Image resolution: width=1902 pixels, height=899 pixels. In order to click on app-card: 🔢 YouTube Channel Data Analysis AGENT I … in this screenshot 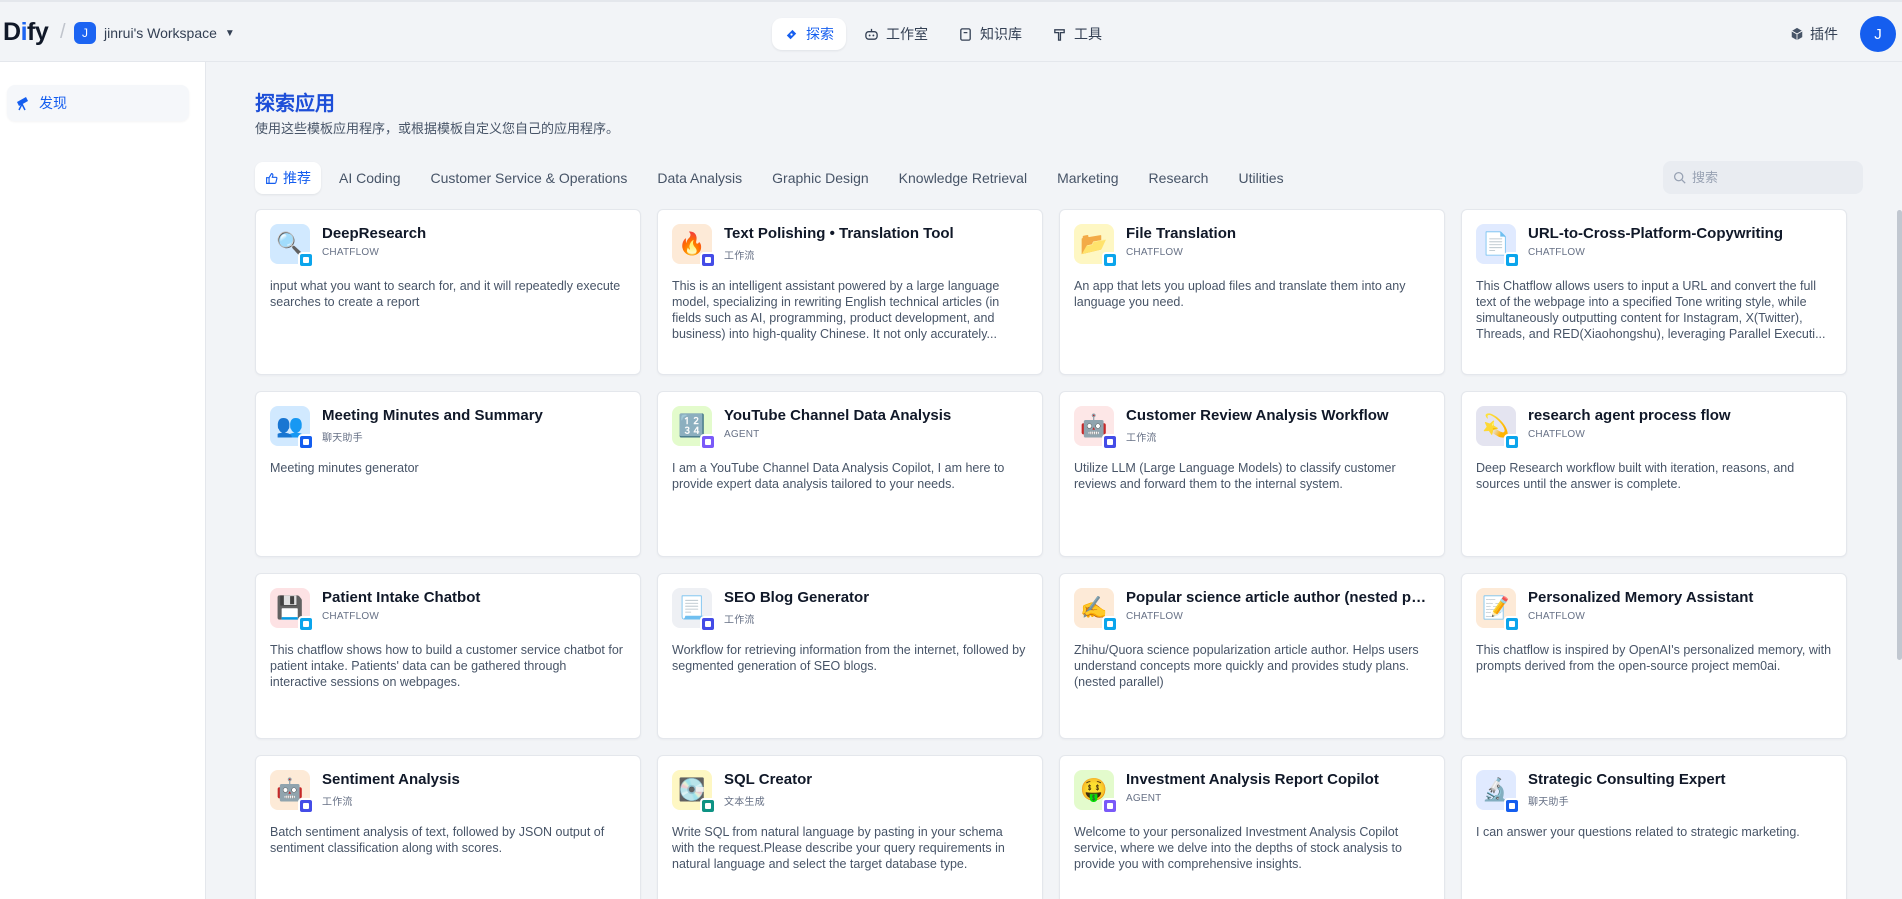, I will do `click(850, 474)`.